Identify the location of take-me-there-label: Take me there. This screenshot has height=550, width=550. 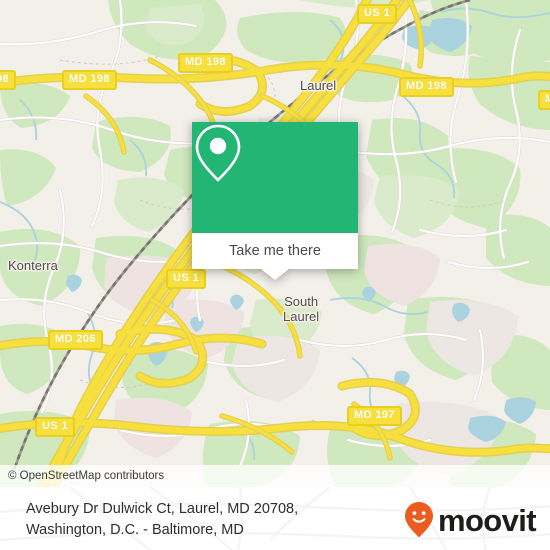
(275, 251).